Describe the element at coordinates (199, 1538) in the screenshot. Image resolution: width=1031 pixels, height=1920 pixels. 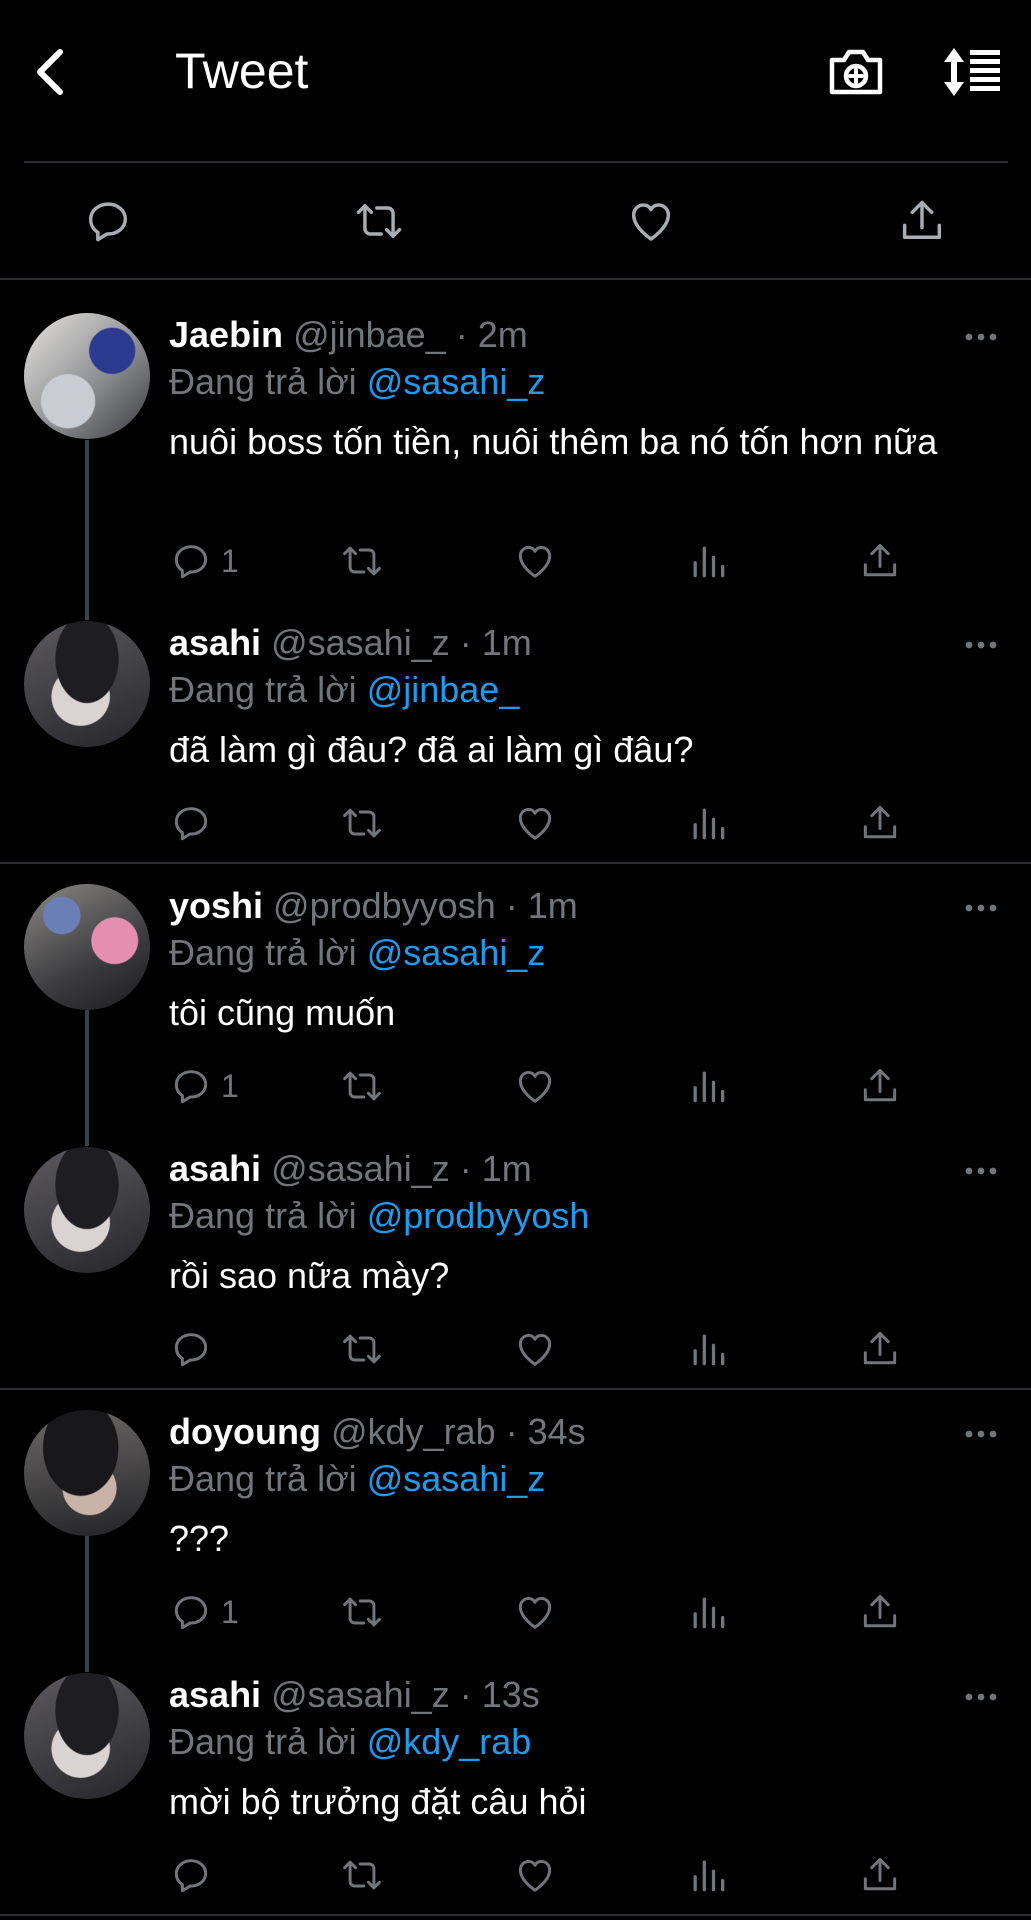
I see `tweet-text: ???` at that location.